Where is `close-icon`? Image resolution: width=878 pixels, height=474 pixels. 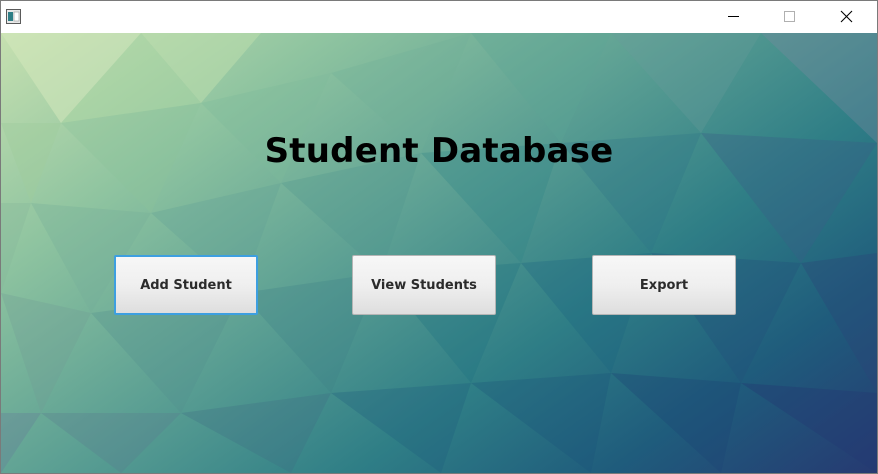 close-icon is located at coordinates (846, 16).